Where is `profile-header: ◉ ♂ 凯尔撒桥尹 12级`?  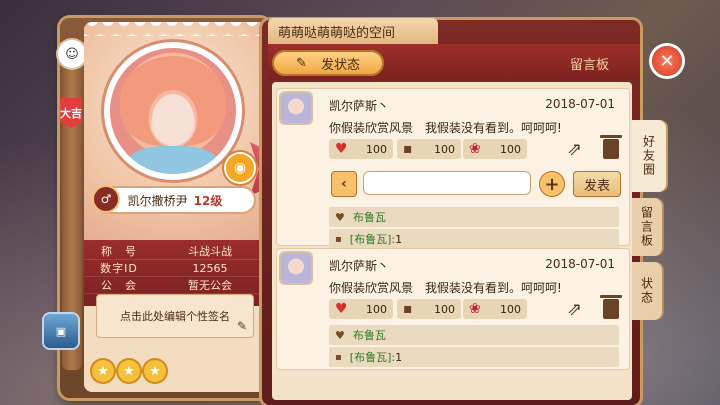 profile-header: ◉ ♂ 凯尔撒桥尹 12级 is located at coordinates (175, 137).